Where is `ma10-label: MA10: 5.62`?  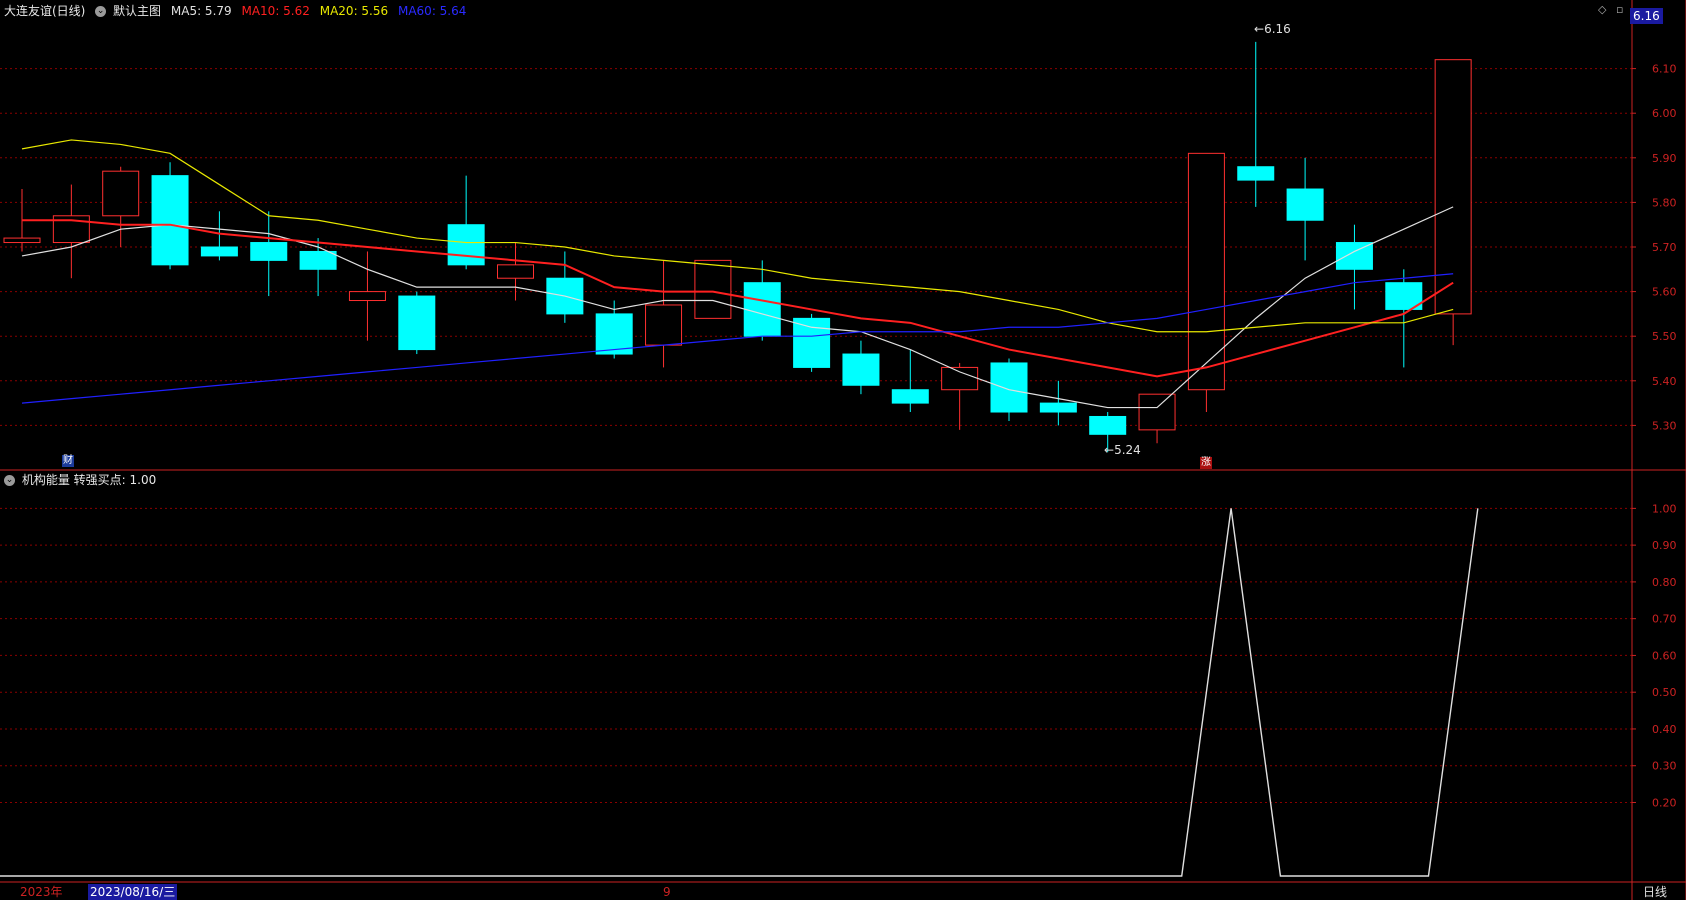
ma10-label: MA10: 5.62 is located at coordinates (275, 11).